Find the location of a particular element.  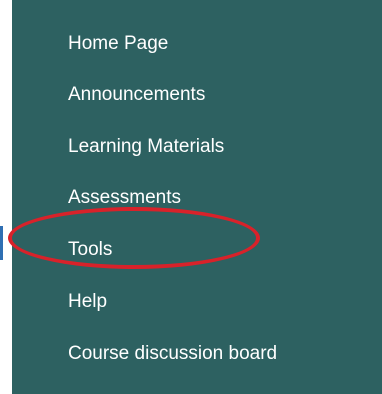

menu-link-learning-materials: Learning Materials is located at coordinates (146, 146).